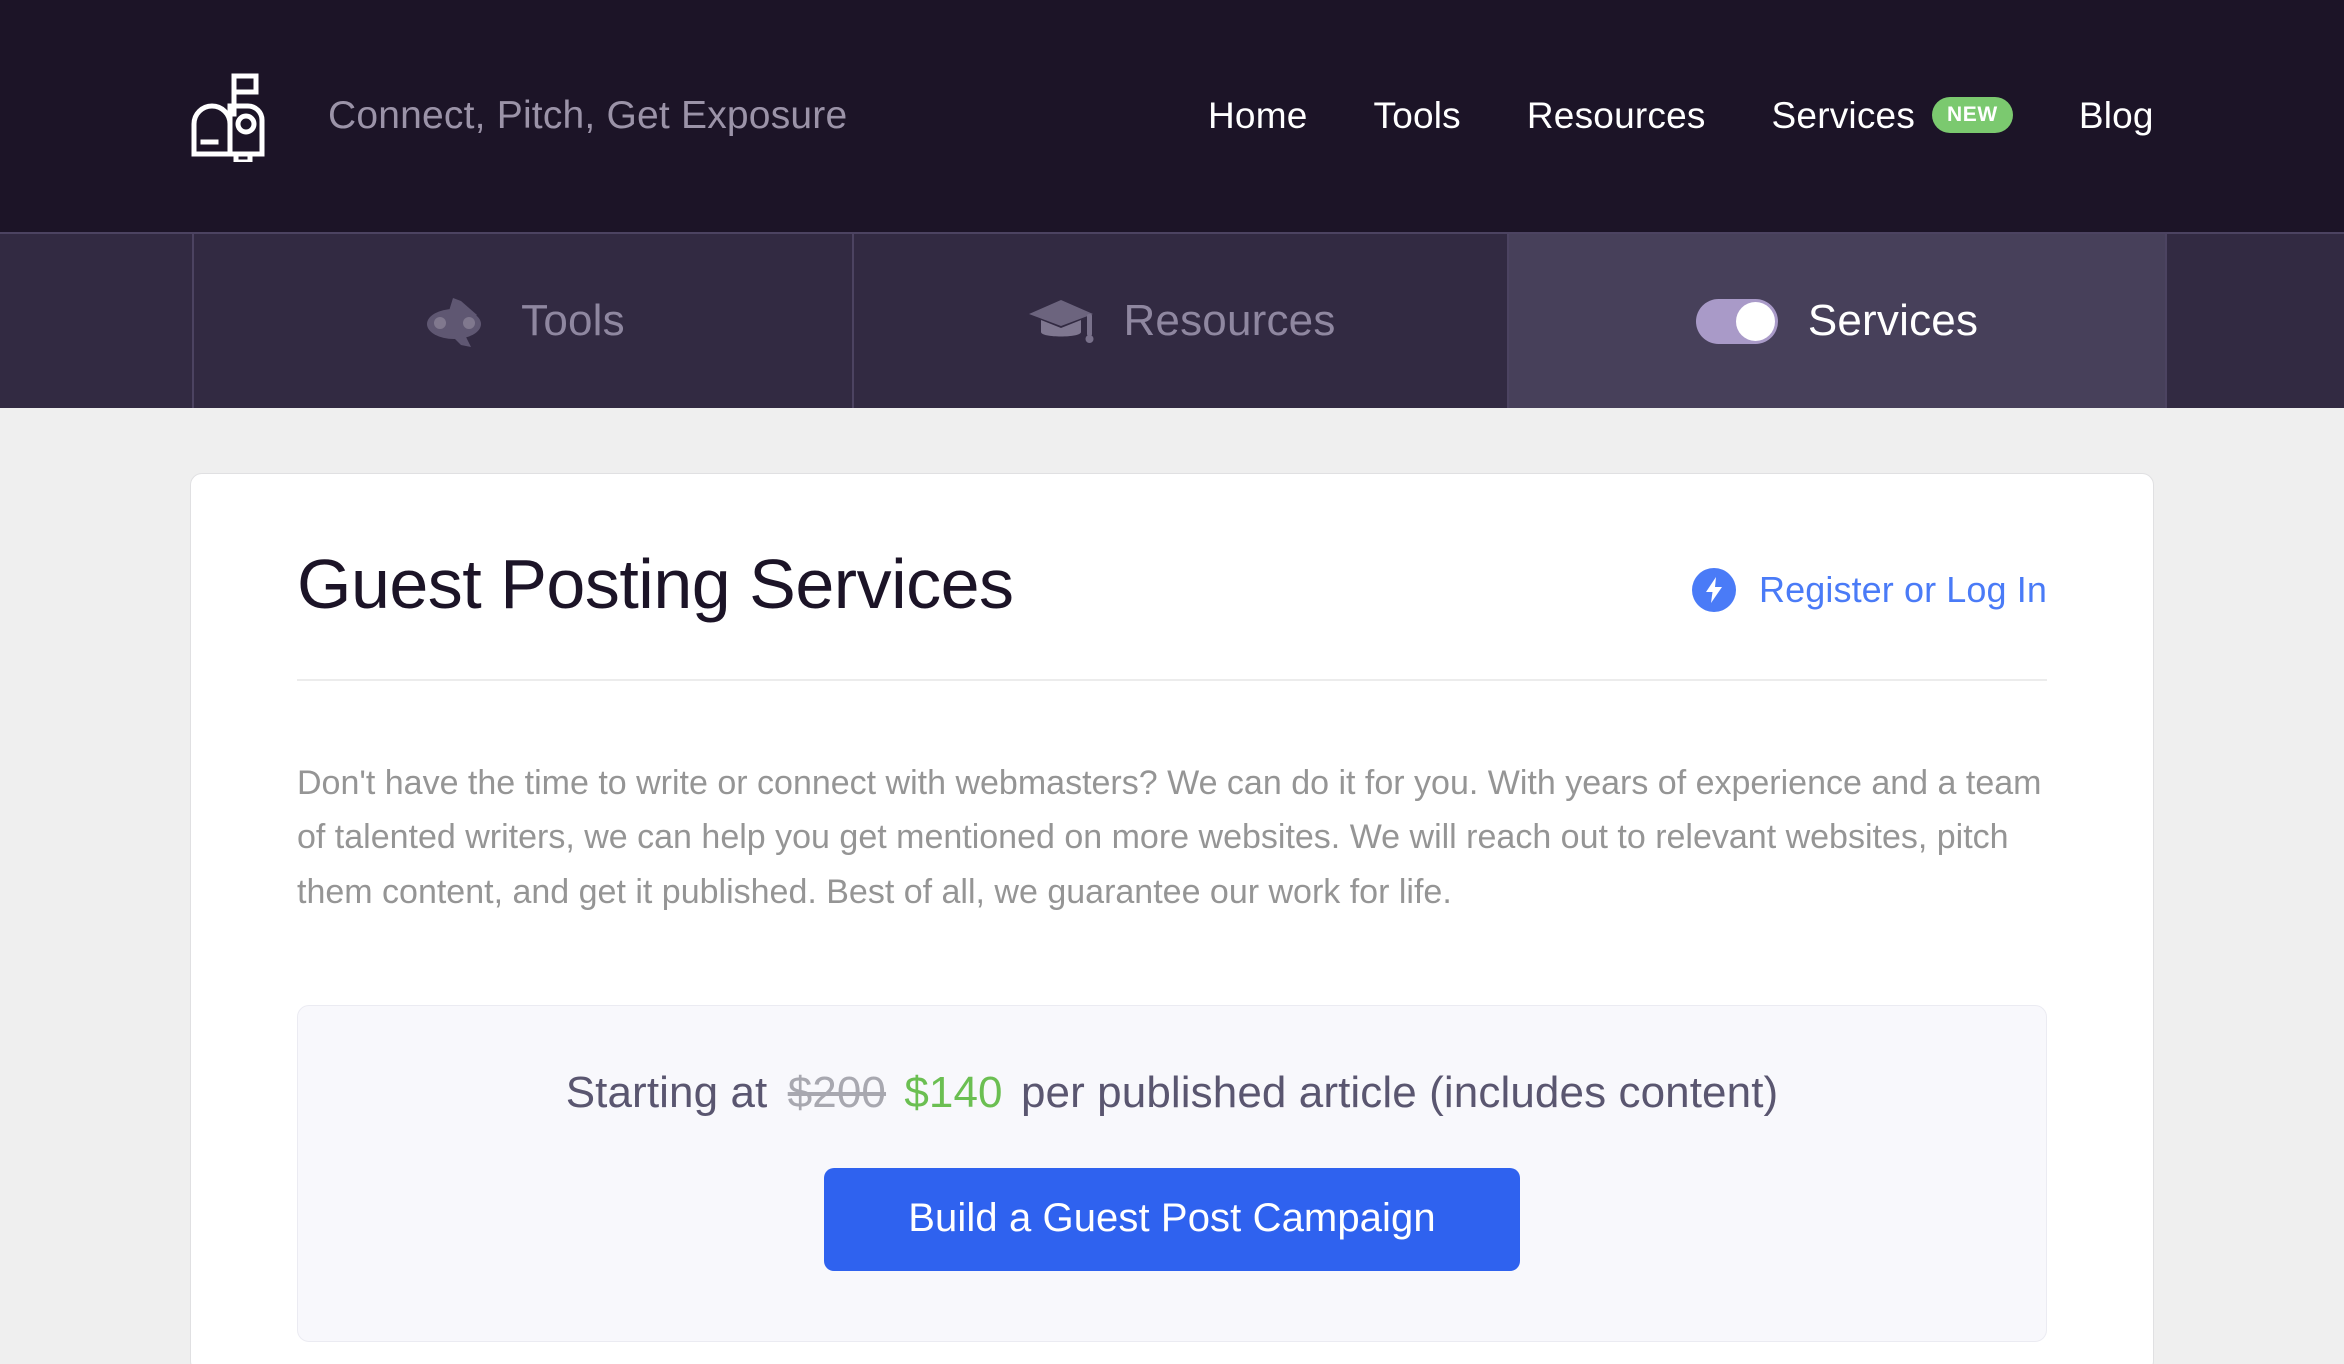 This screenshot has height=1364, width=2344. What do you see at coordinates (837, 1093) in the screenshot?
I see `pricing-old-price: $200` at bounding box center [837, 1093].